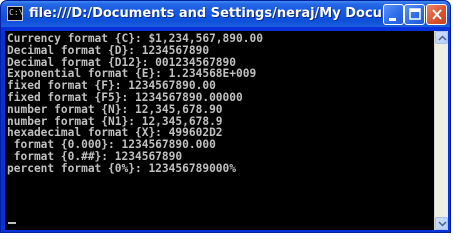  I want to click on close-button, so click(436, 14).